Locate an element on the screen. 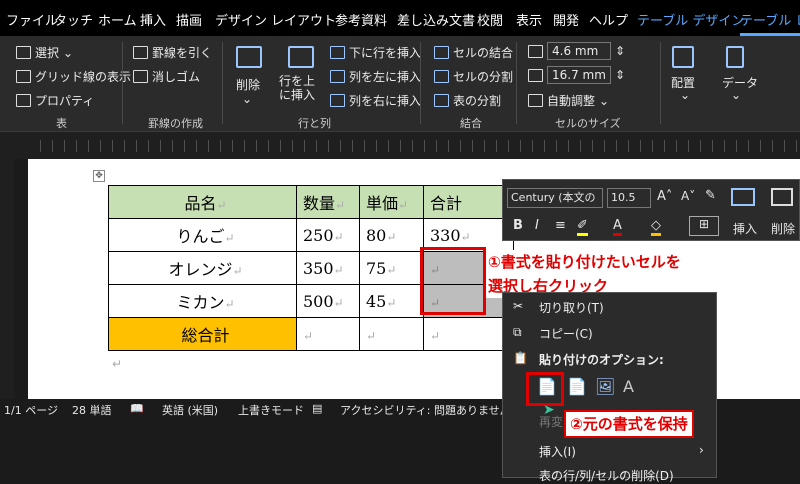 This screenshot has width=800, height=484. cell-width-input: 16.7 mm is located at coordinates (579, 75).